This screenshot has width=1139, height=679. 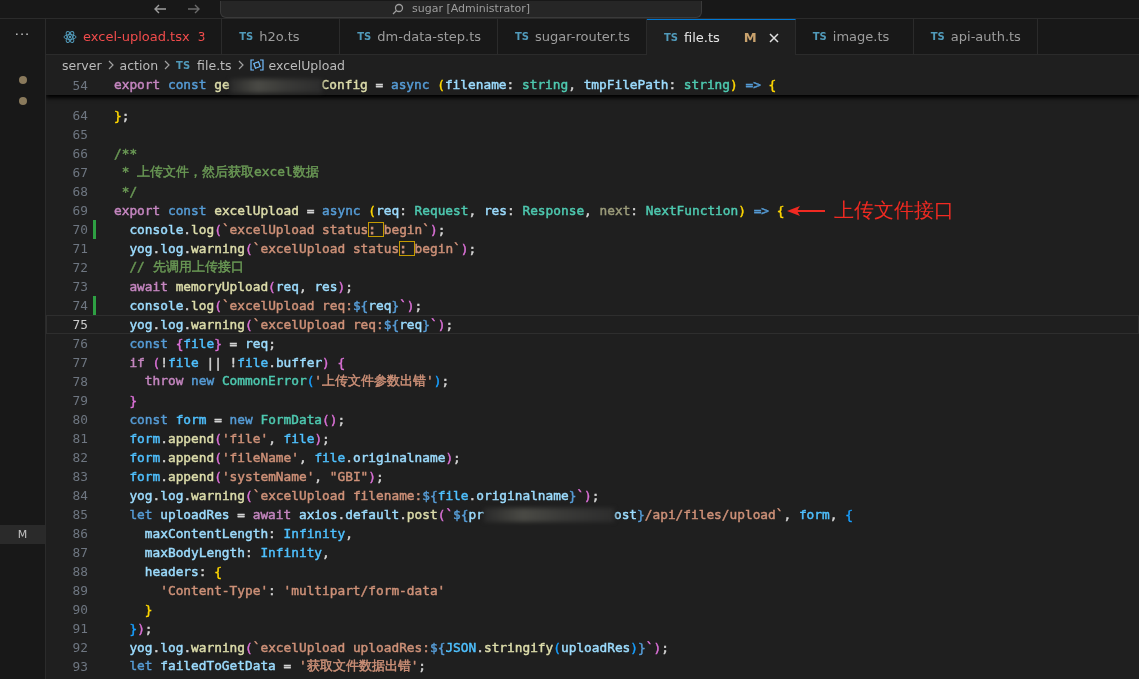 I want to click on forward-arrow-icon, so click(x=194, y=9).